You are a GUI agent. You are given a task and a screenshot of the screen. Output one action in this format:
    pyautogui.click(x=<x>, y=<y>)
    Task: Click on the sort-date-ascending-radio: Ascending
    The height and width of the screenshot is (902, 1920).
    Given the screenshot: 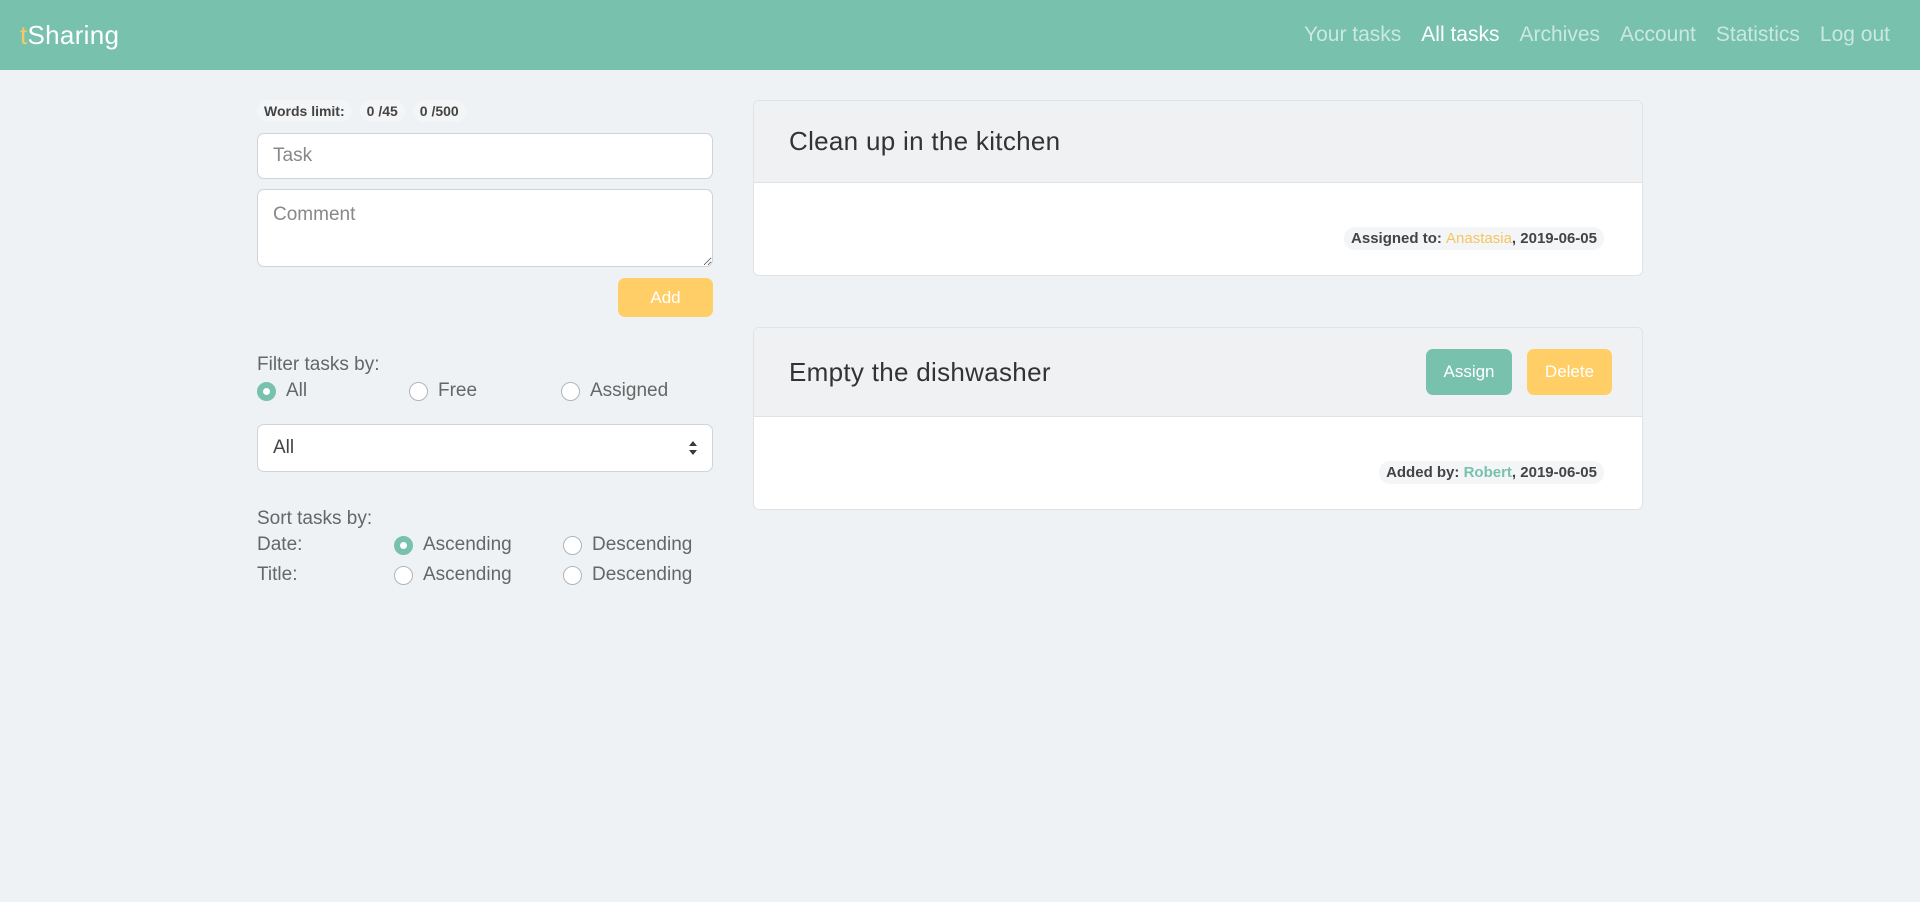 What is the action you would take?
    pyautogui.click(x=478, y=545)
    